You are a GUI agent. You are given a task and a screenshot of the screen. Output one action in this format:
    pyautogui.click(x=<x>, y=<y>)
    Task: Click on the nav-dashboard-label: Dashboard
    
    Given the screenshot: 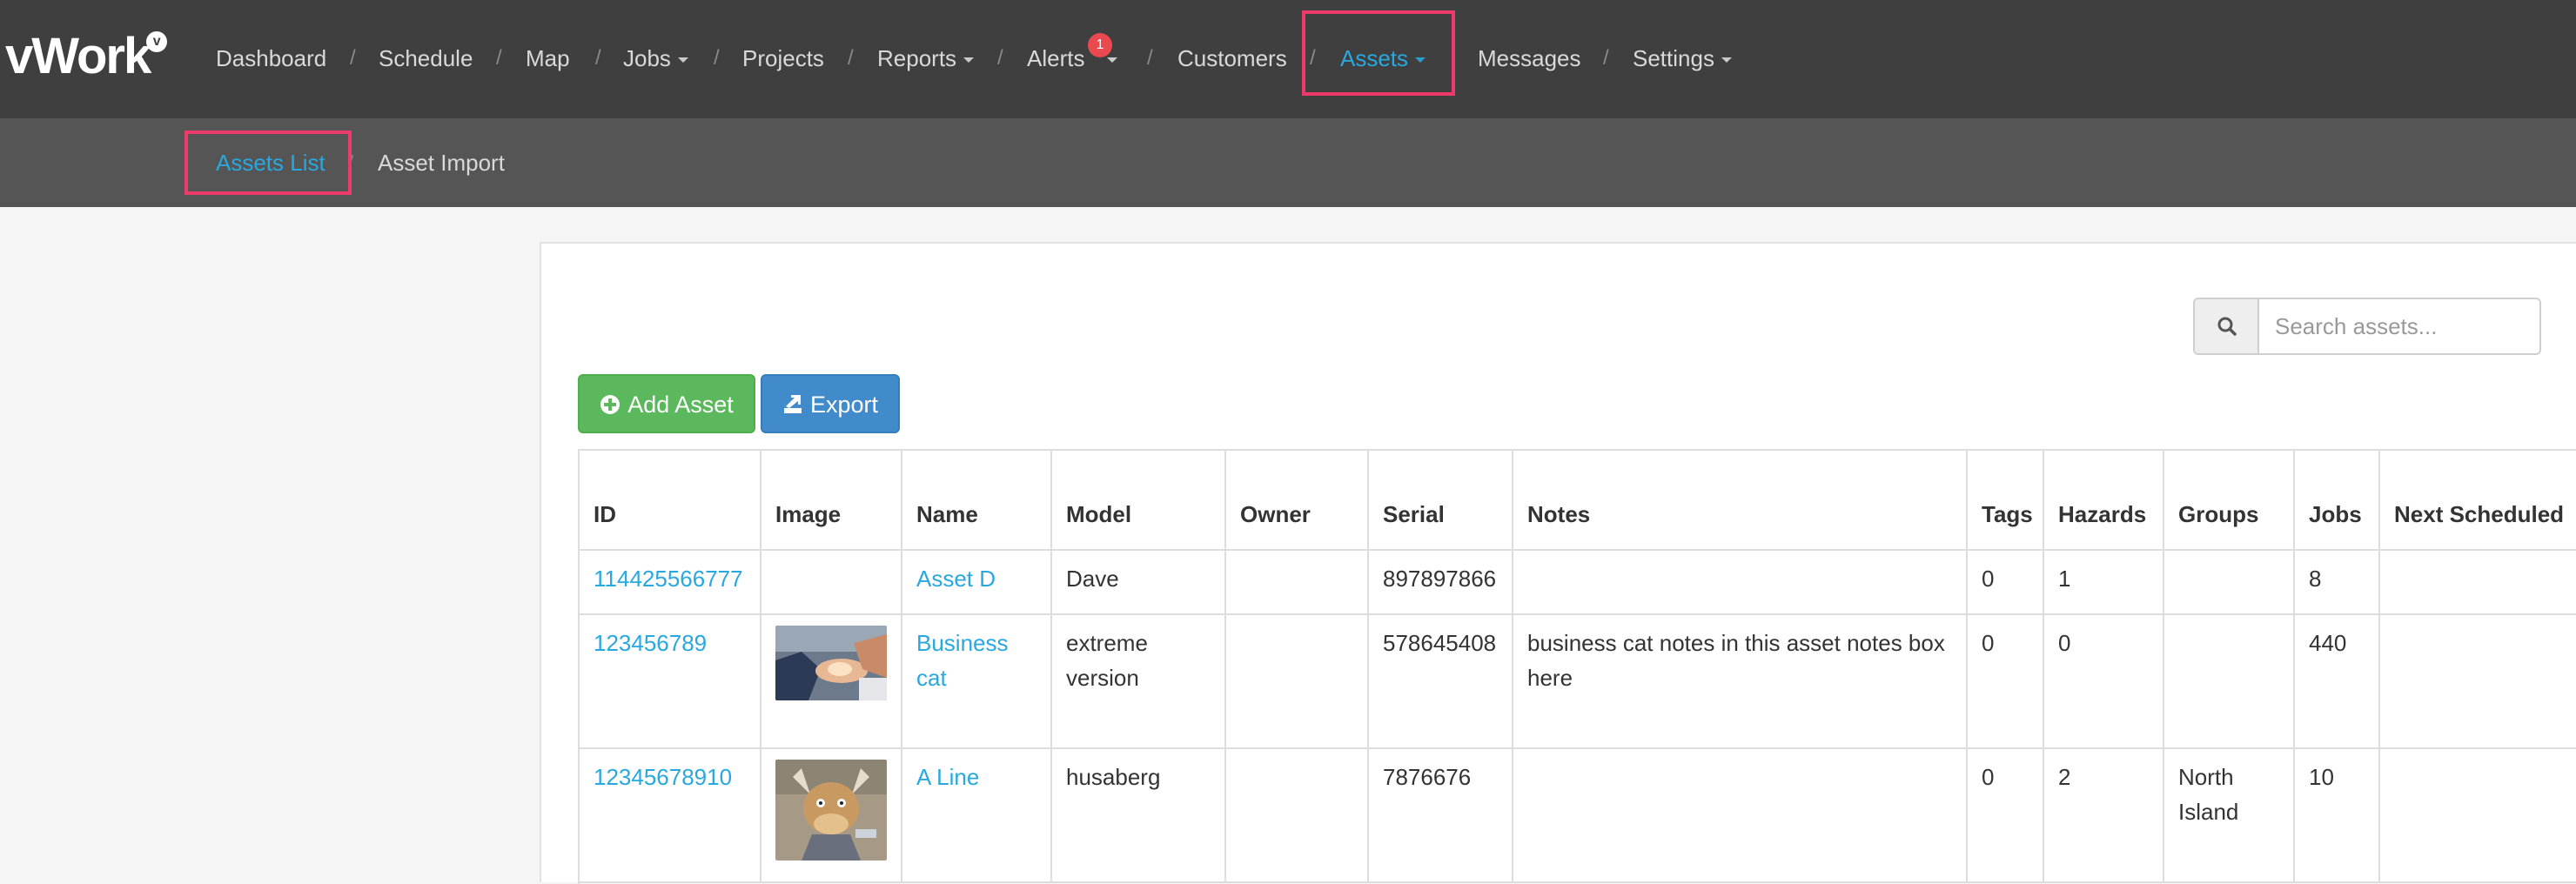 What is the action you would take?
    pyautogui.click(x=271, y=58)
    